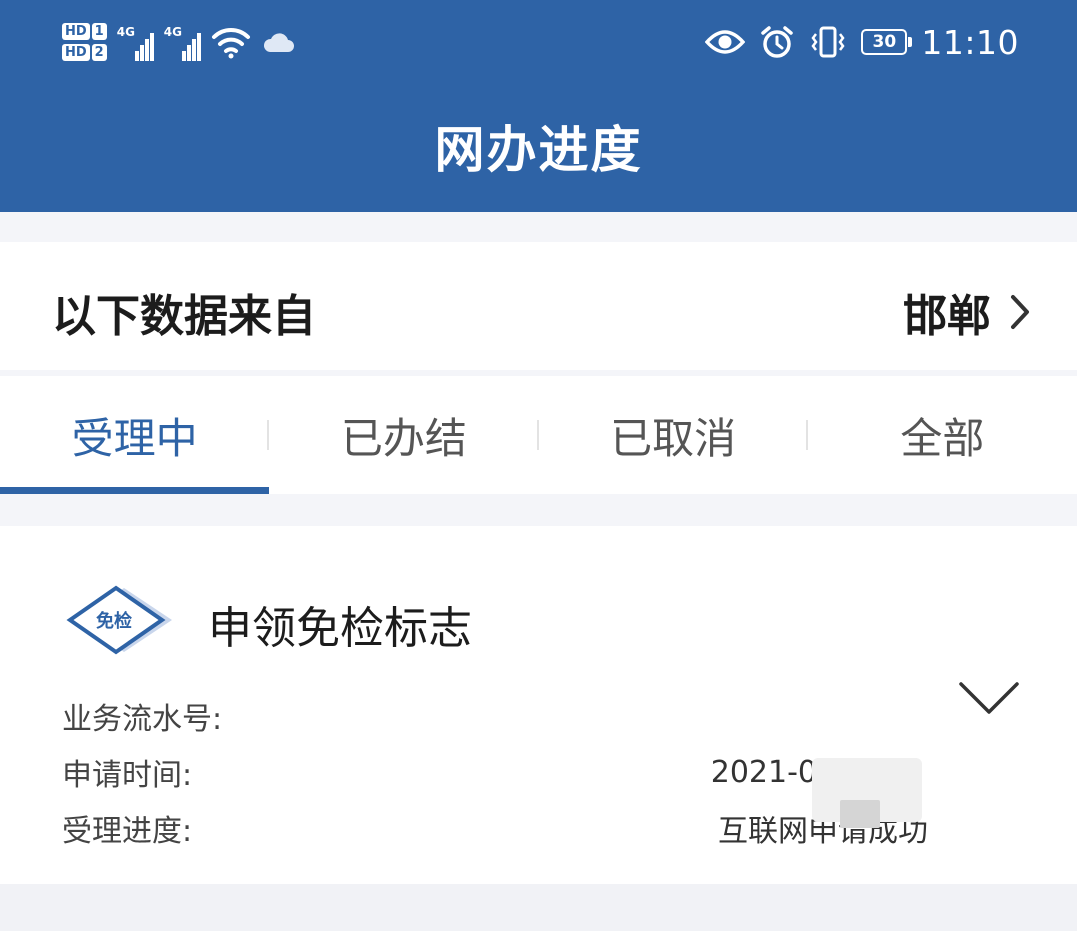 The width and height of the screenshot is (1077, 931). I want to click on sim2-number: 2, so click(99, 52).